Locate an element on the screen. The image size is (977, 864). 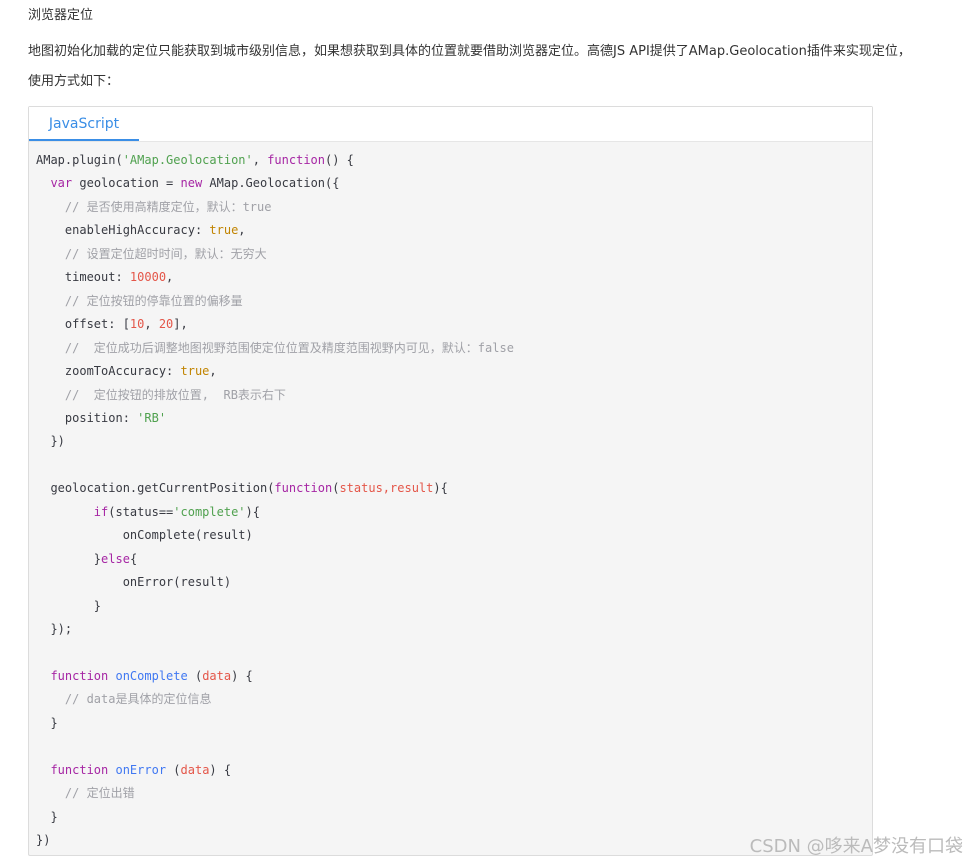
code-token: // 定位成功后调整地图视野范围使定位位置及精度范围视野内可见，默认：false is located at coordinates (275, 347).